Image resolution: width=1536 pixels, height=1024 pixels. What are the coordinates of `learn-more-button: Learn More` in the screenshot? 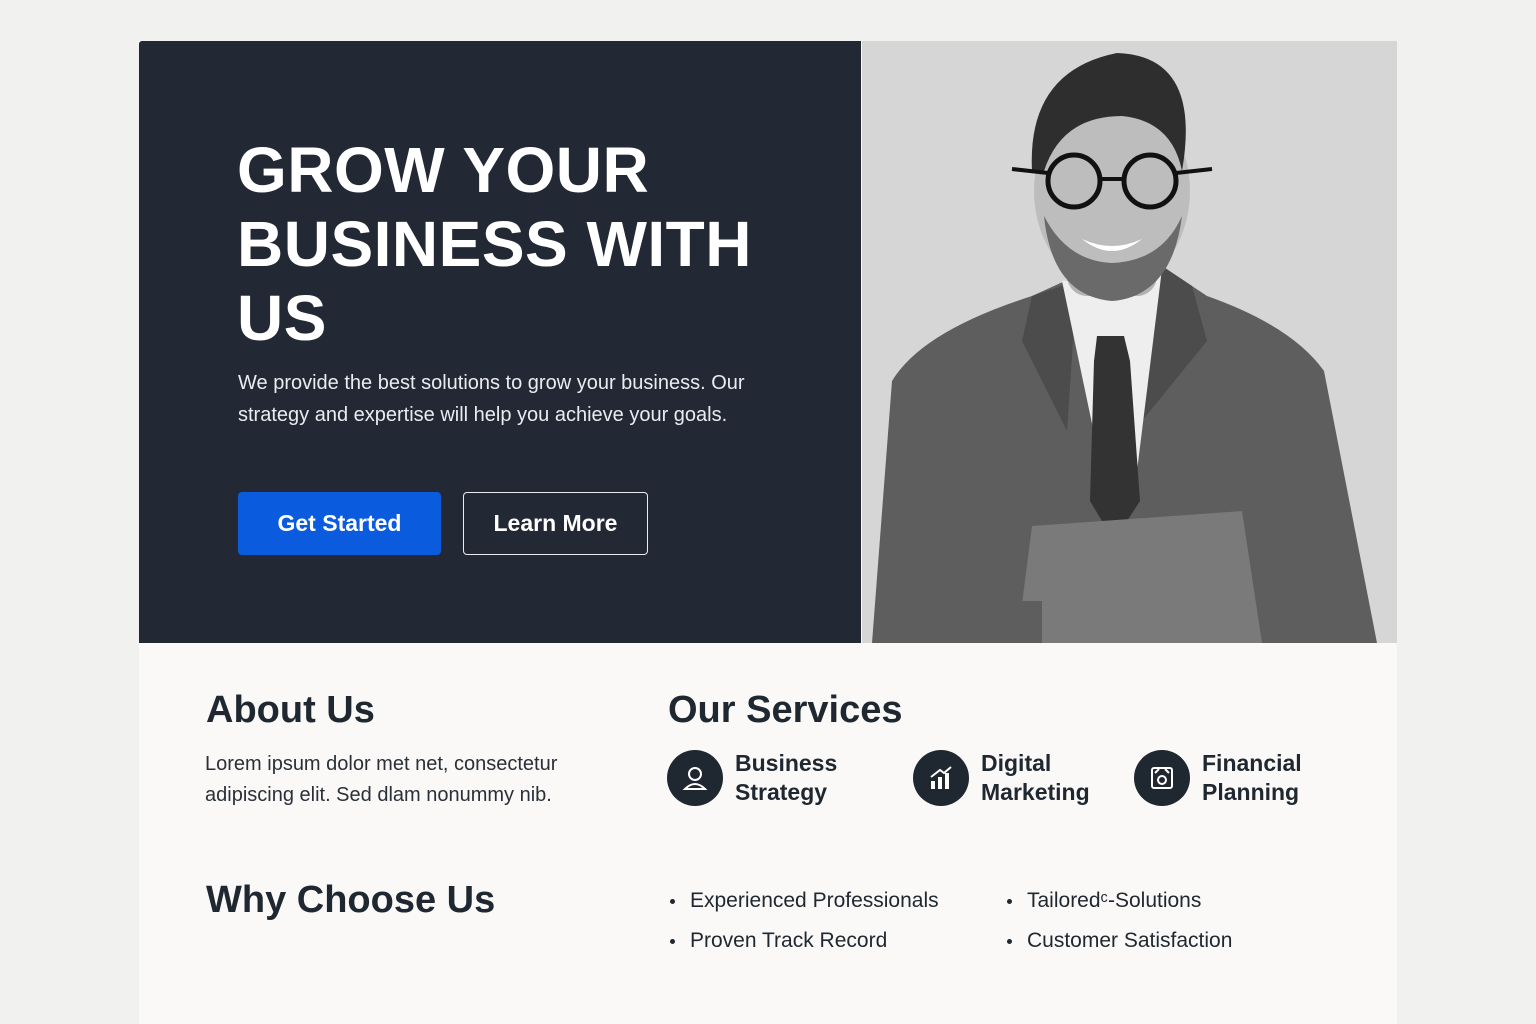 It's located at (555, 523).